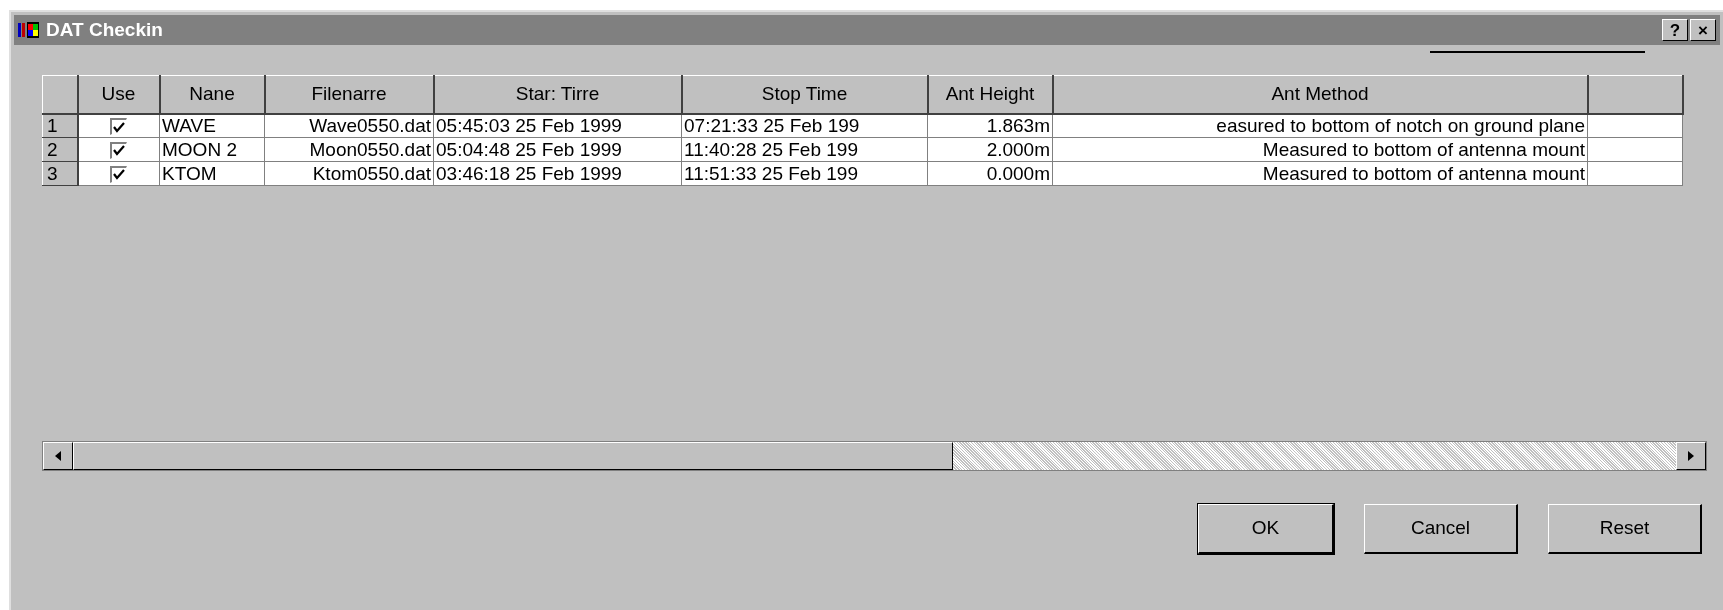  What do you see at coordinates (1266, 529) in the screenshot?
I see `ok-button: OK` at bounding box center [1266, 529].